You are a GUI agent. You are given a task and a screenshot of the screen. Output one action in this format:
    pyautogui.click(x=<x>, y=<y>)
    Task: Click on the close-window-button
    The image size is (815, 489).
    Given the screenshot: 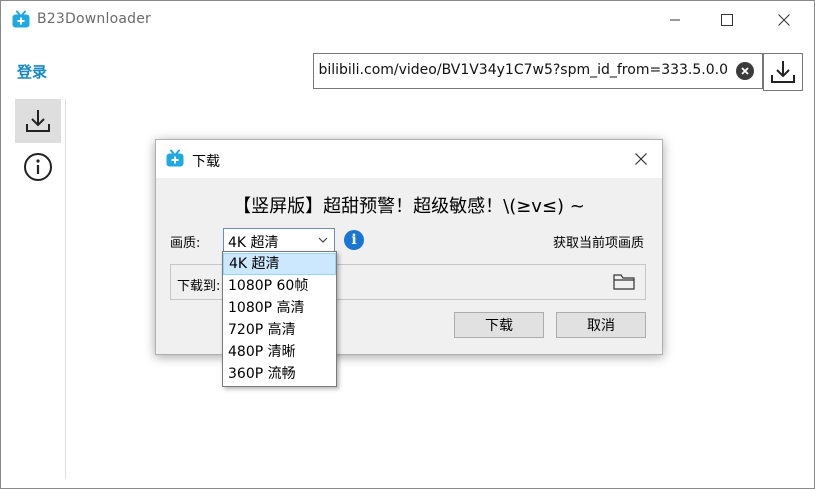 What is the action you would take?
    pyautogui.click(x=784, y=20)
    